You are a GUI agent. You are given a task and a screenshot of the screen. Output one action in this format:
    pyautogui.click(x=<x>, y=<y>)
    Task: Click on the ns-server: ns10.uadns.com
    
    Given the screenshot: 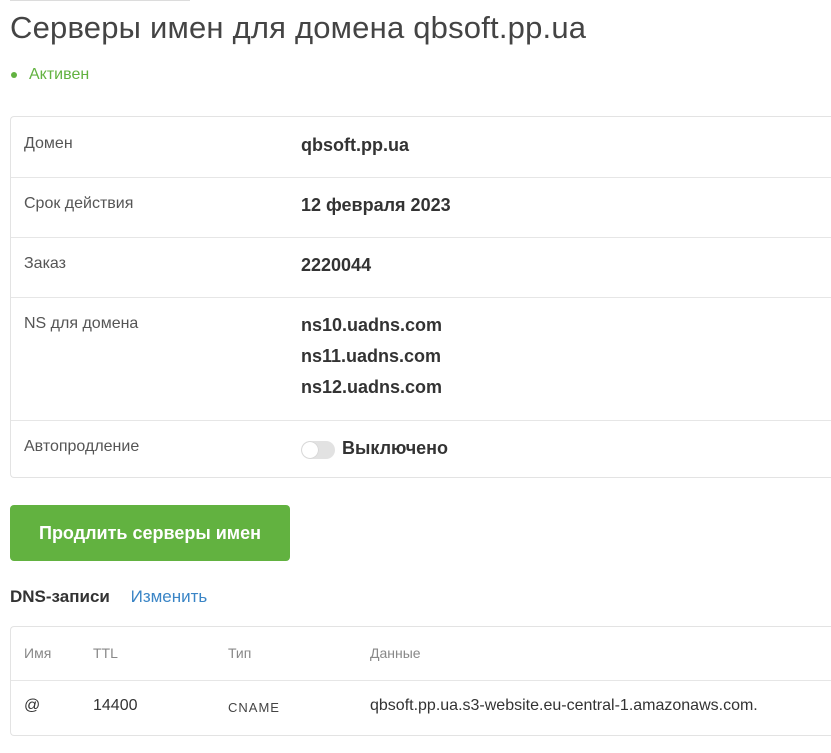 What is the action you would take?
    pyautogui.click(x=372, y=325)
    